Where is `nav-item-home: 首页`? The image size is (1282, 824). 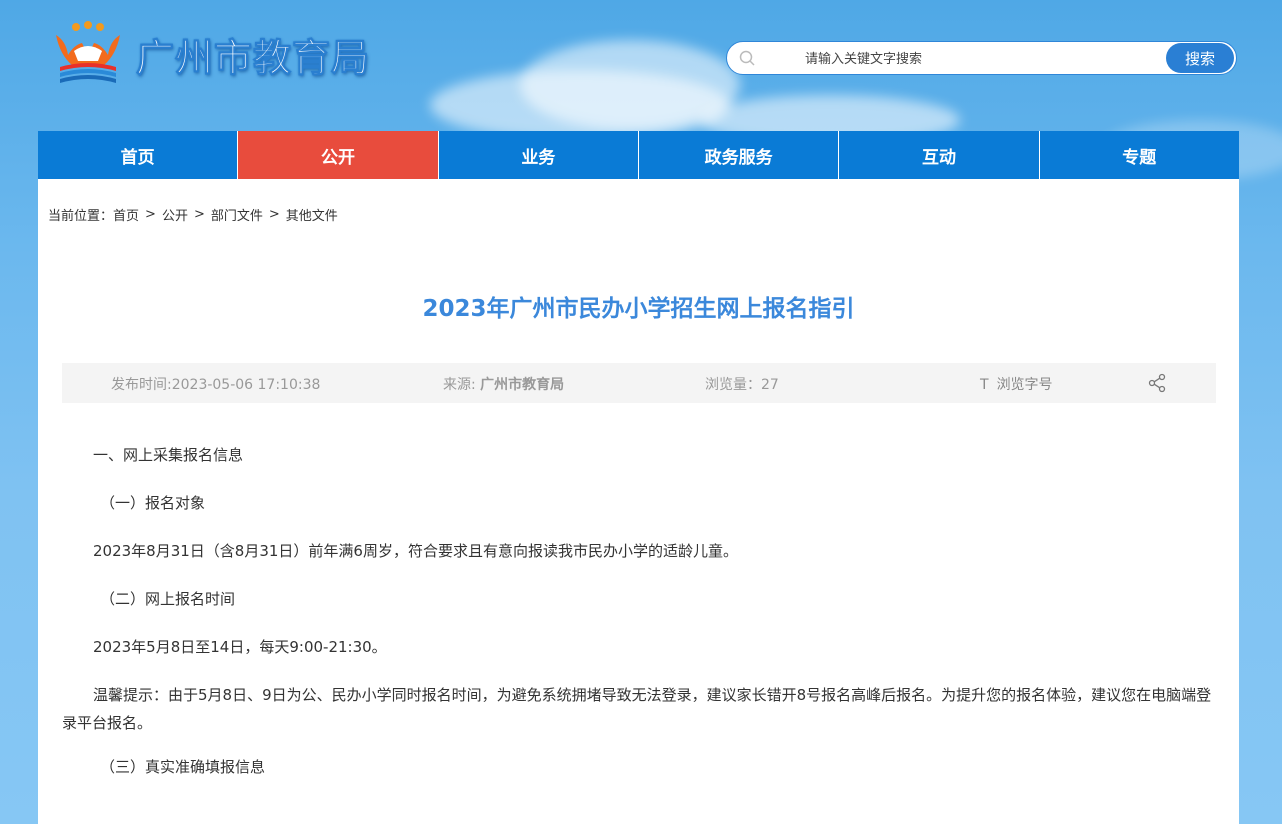
nav-item-home: 首页 is located at coordinates (138, 155).